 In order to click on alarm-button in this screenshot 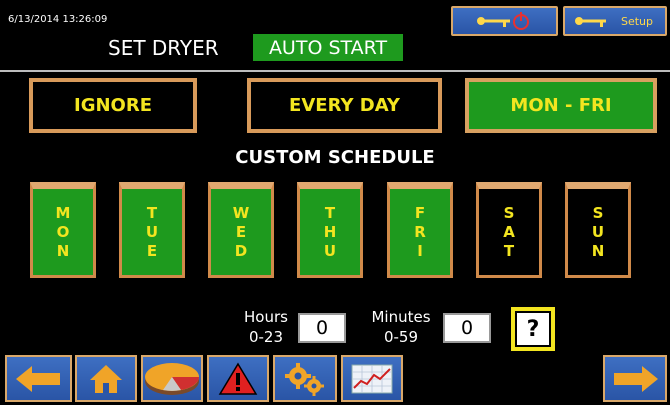, I will do `click(238, 378)`.